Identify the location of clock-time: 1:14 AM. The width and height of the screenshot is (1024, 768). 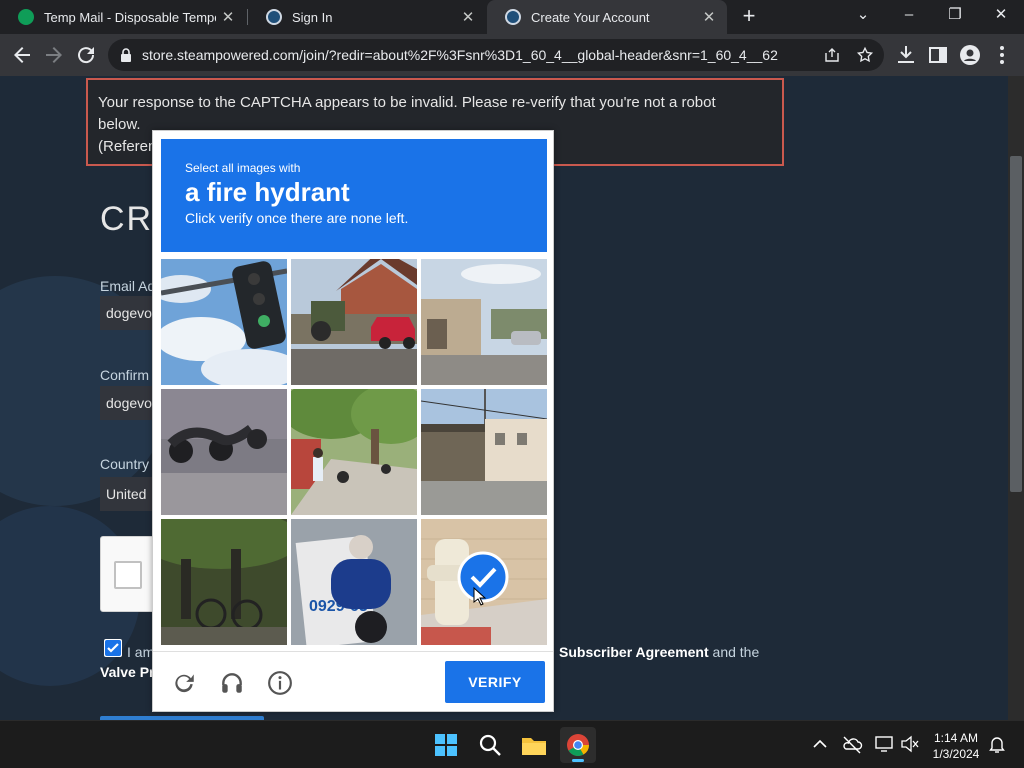
(956, 738).